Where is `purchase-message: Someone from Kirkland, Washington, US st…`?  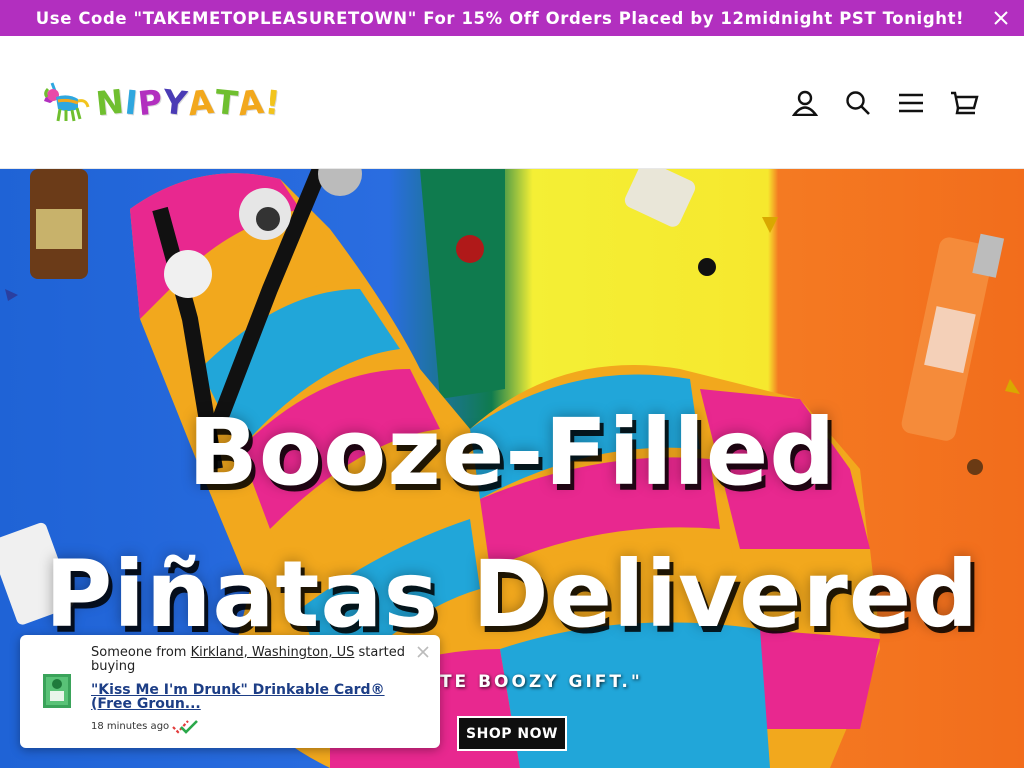 purchase-message: Someone from Kirkland, Washington, US st… is located at coordinates (258, 660).